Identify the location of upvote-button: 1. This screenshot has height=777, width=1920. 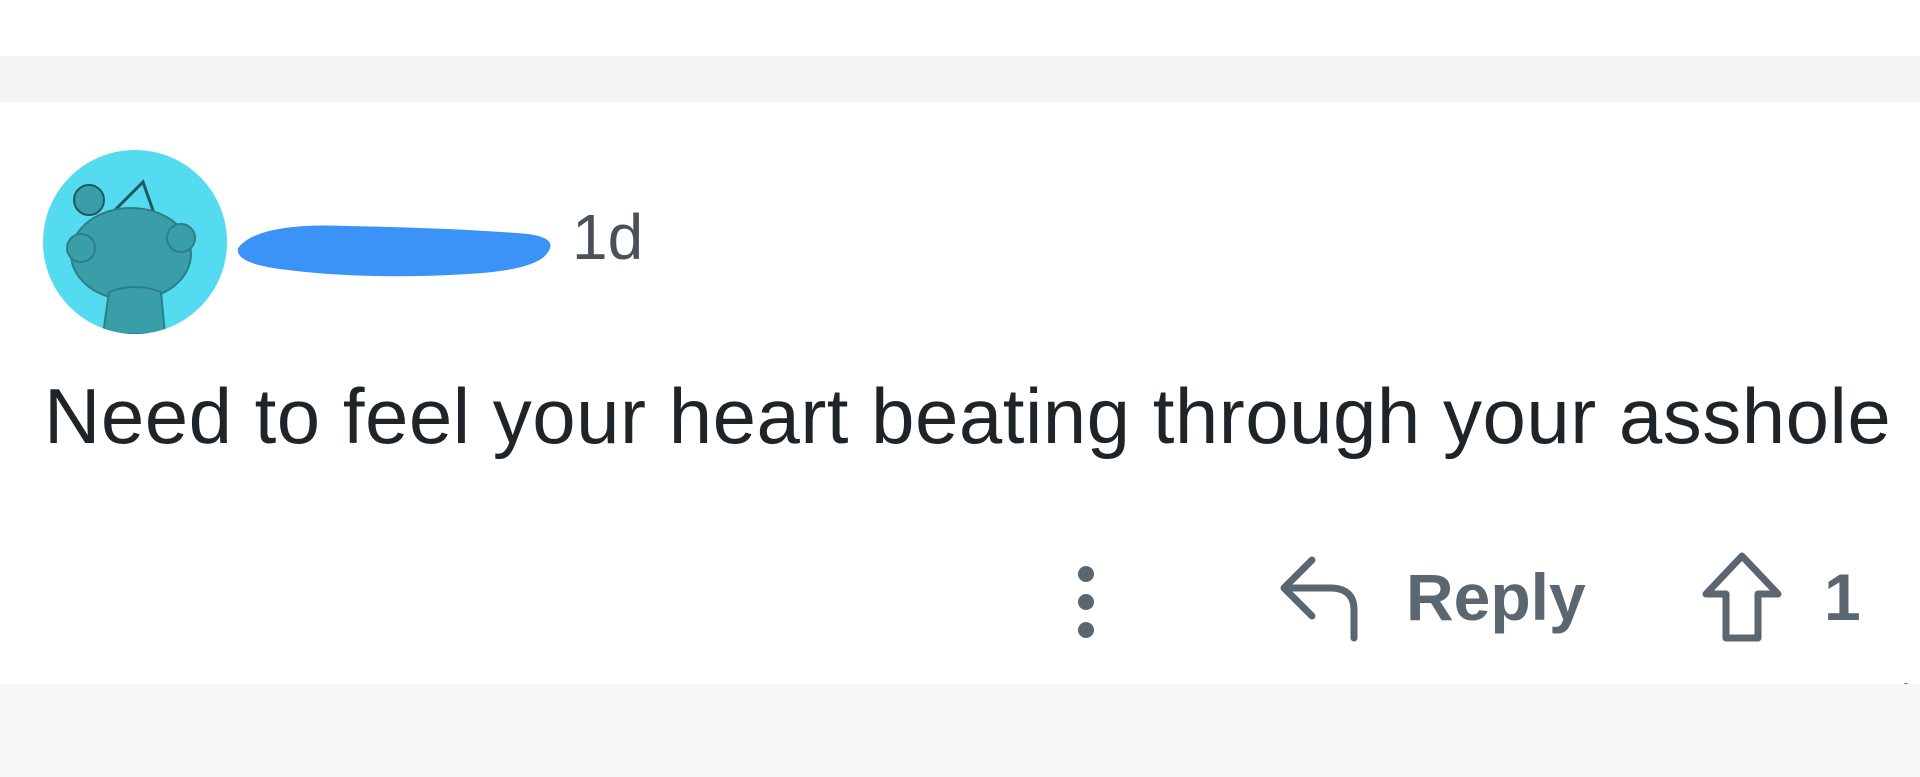
(1780, 597).